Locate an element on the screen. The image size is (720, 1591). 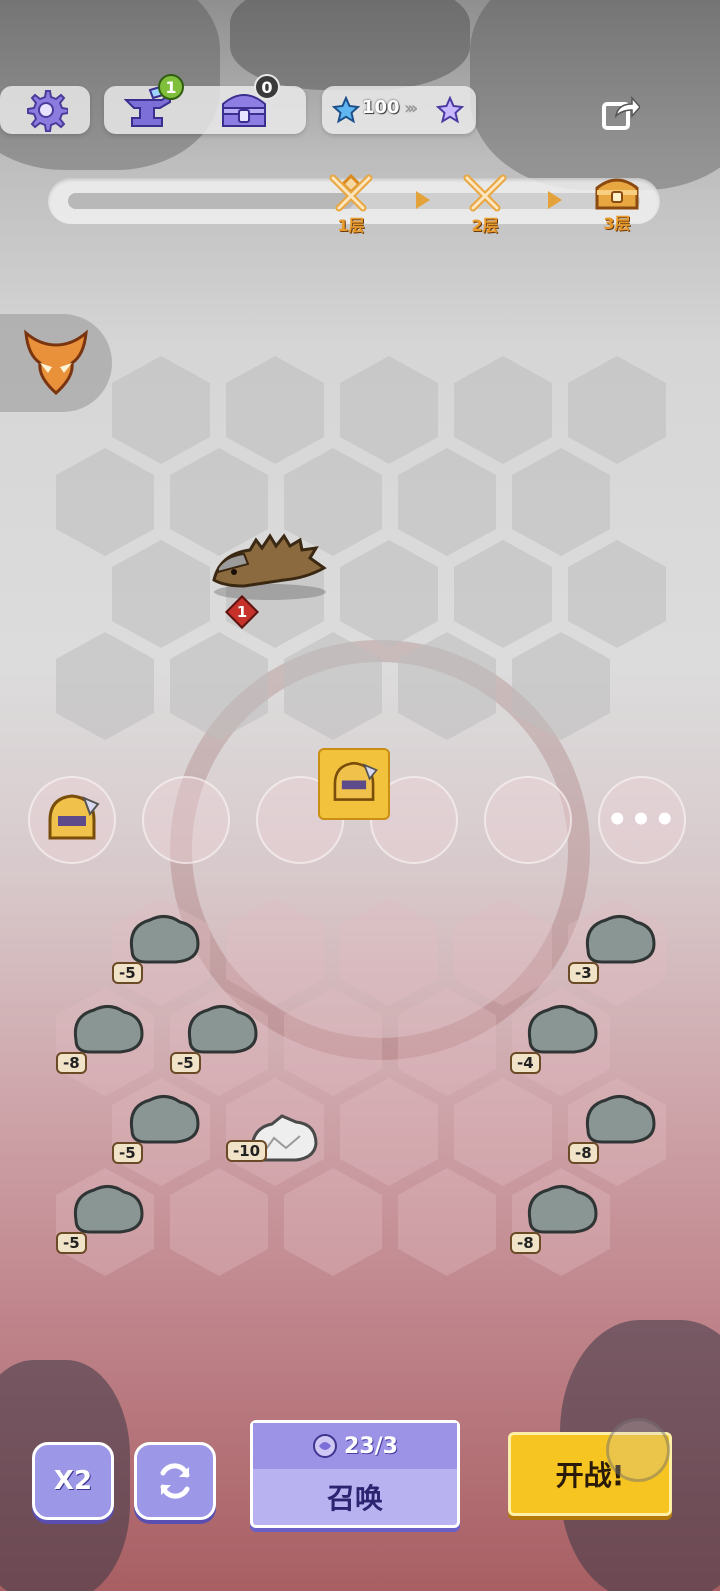
bench-more-button: ••• is located at coordinates (642, 820).